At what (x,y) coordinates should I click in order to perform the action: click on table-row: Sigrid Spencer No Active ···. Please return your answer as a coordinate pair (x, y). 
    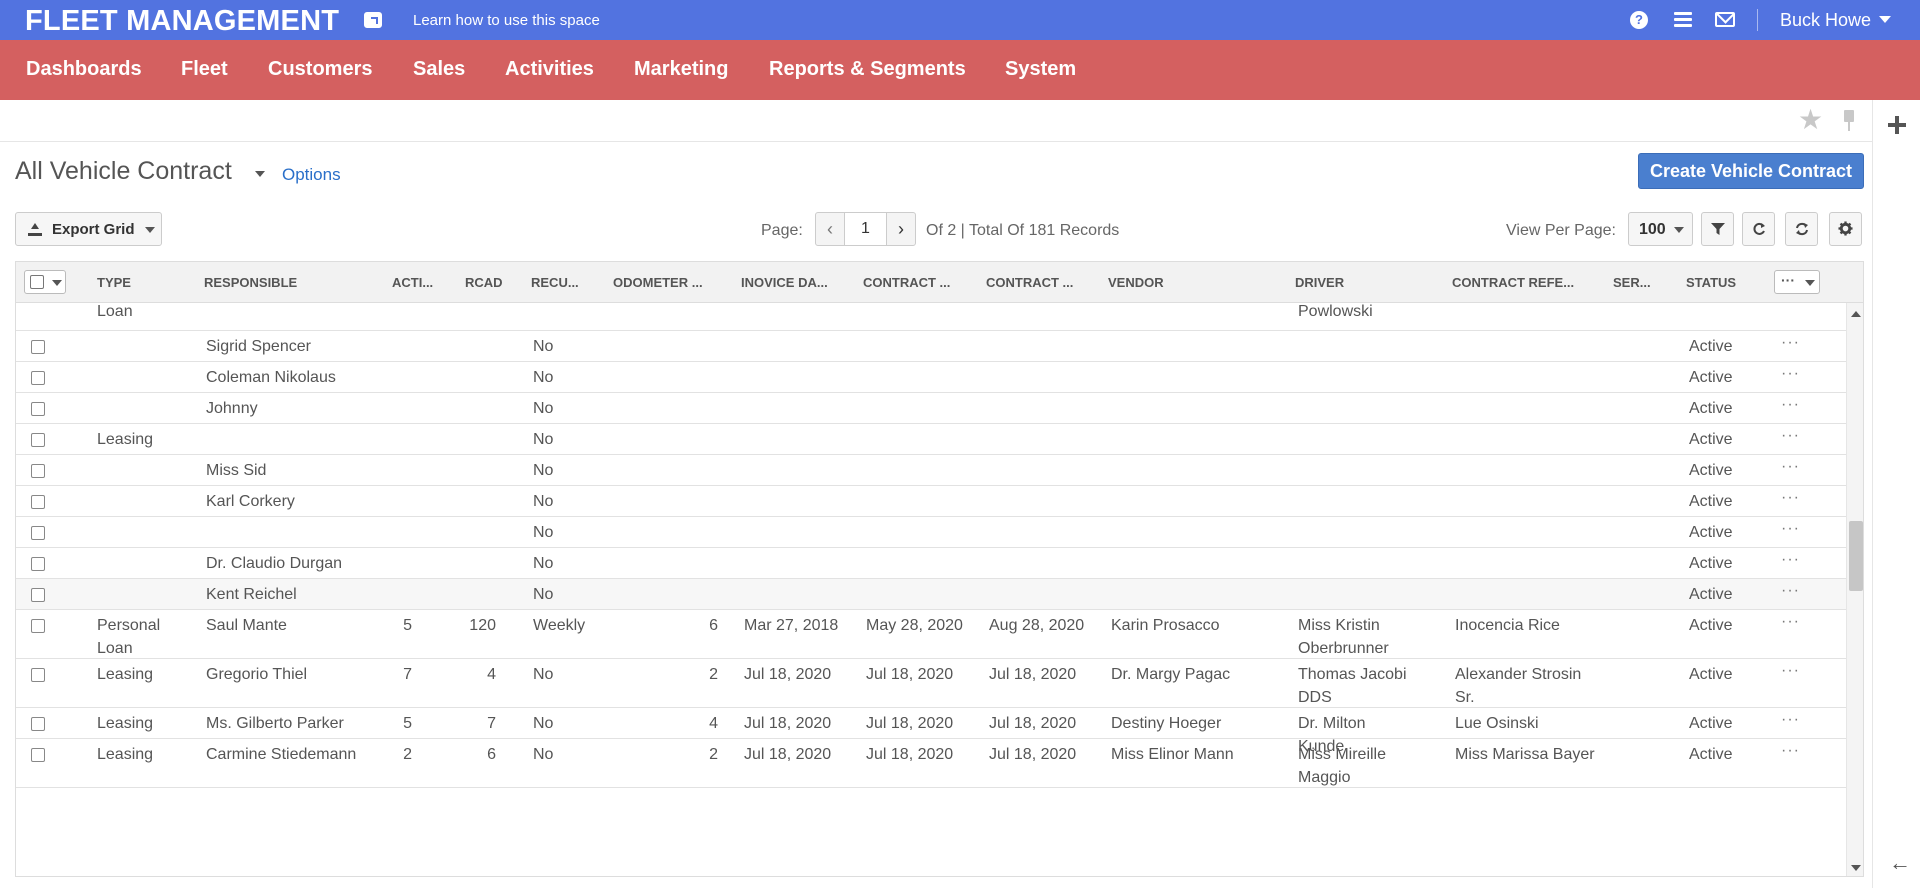
    Looking at the image, I should click on (931, 346).